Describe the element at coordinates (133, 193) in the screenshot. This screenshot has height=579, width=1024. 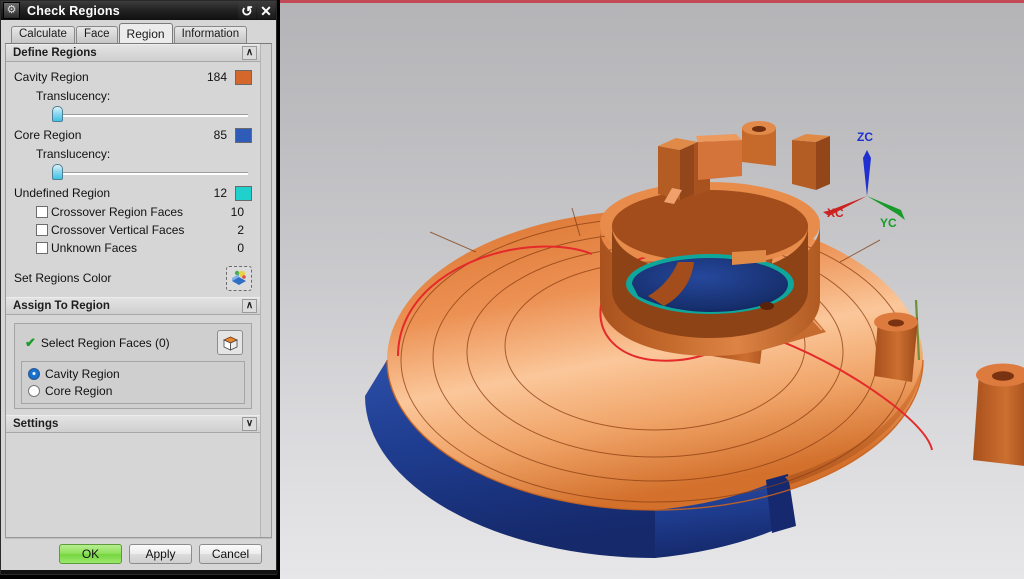
I see `undefined-region-row: Undefined Region 12` at that location.